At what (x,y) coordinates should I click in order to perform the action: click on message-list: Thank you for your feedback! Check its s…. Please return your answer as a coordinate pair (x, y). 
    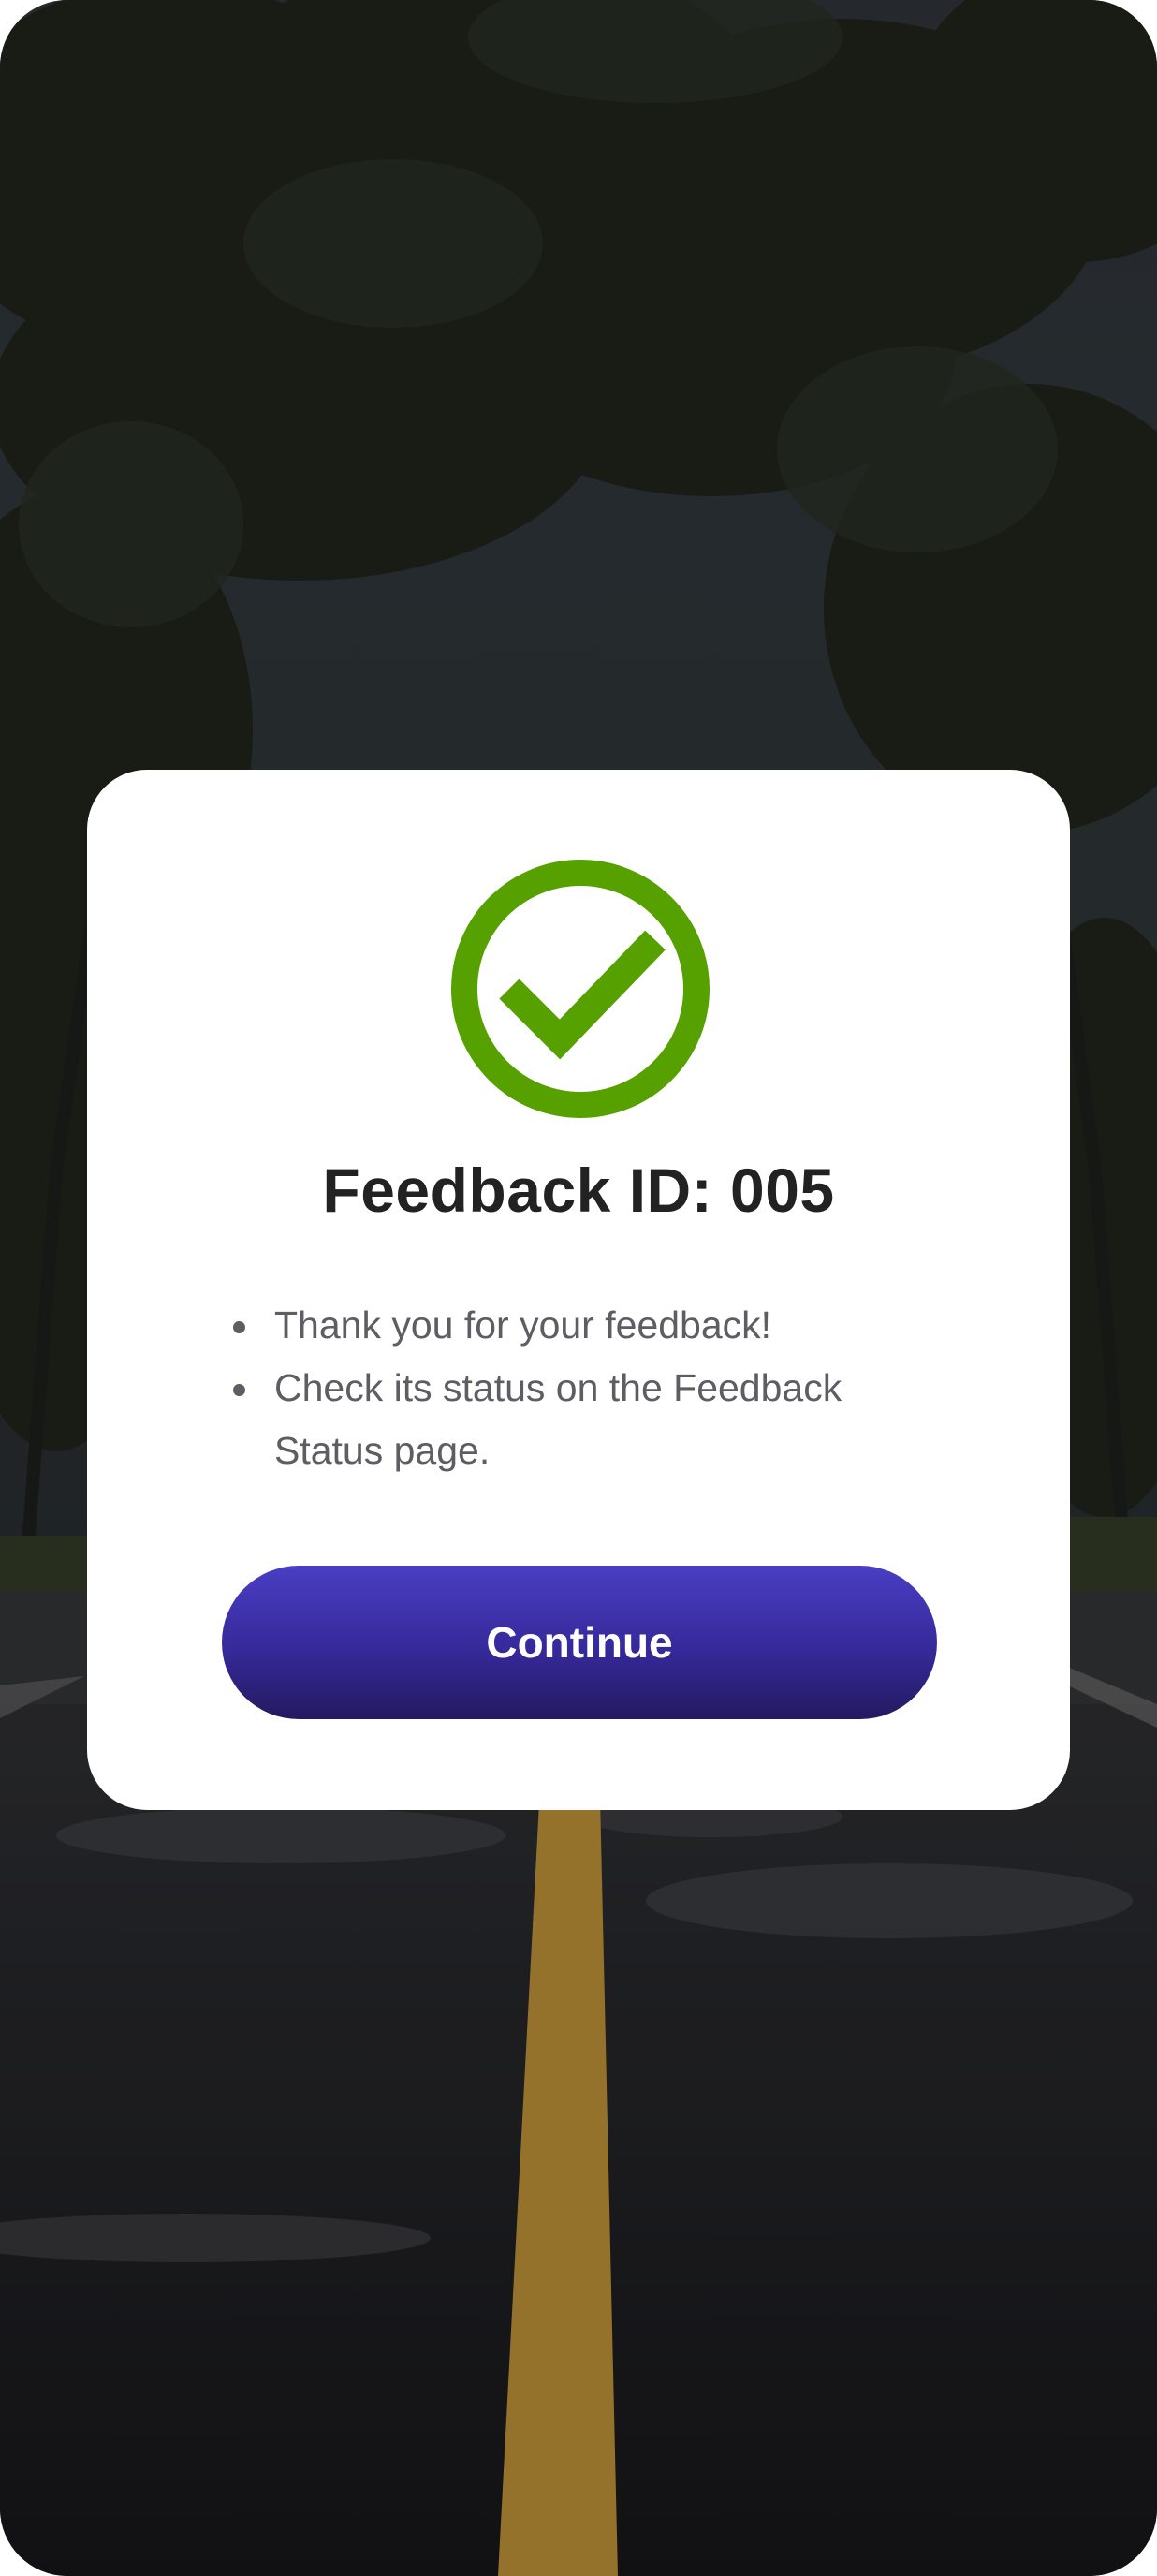
    Looking at the image, I should click on (592, 1388).